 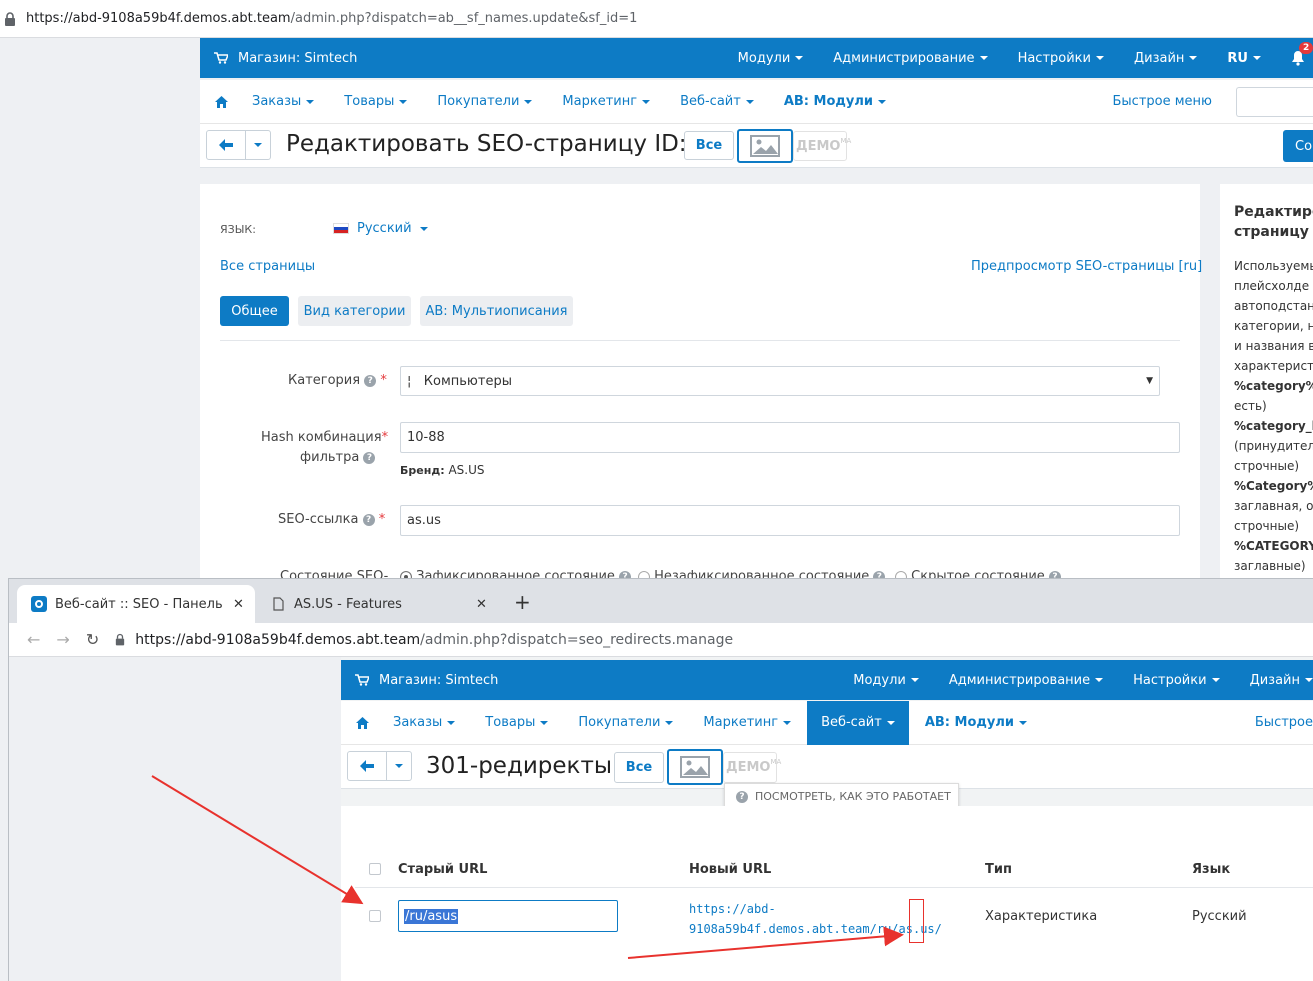 What do you see at coordinates (257, 840) in the screenshot?
I see `annotation-arrow-to-old-url` at bounding box center [257, 840].